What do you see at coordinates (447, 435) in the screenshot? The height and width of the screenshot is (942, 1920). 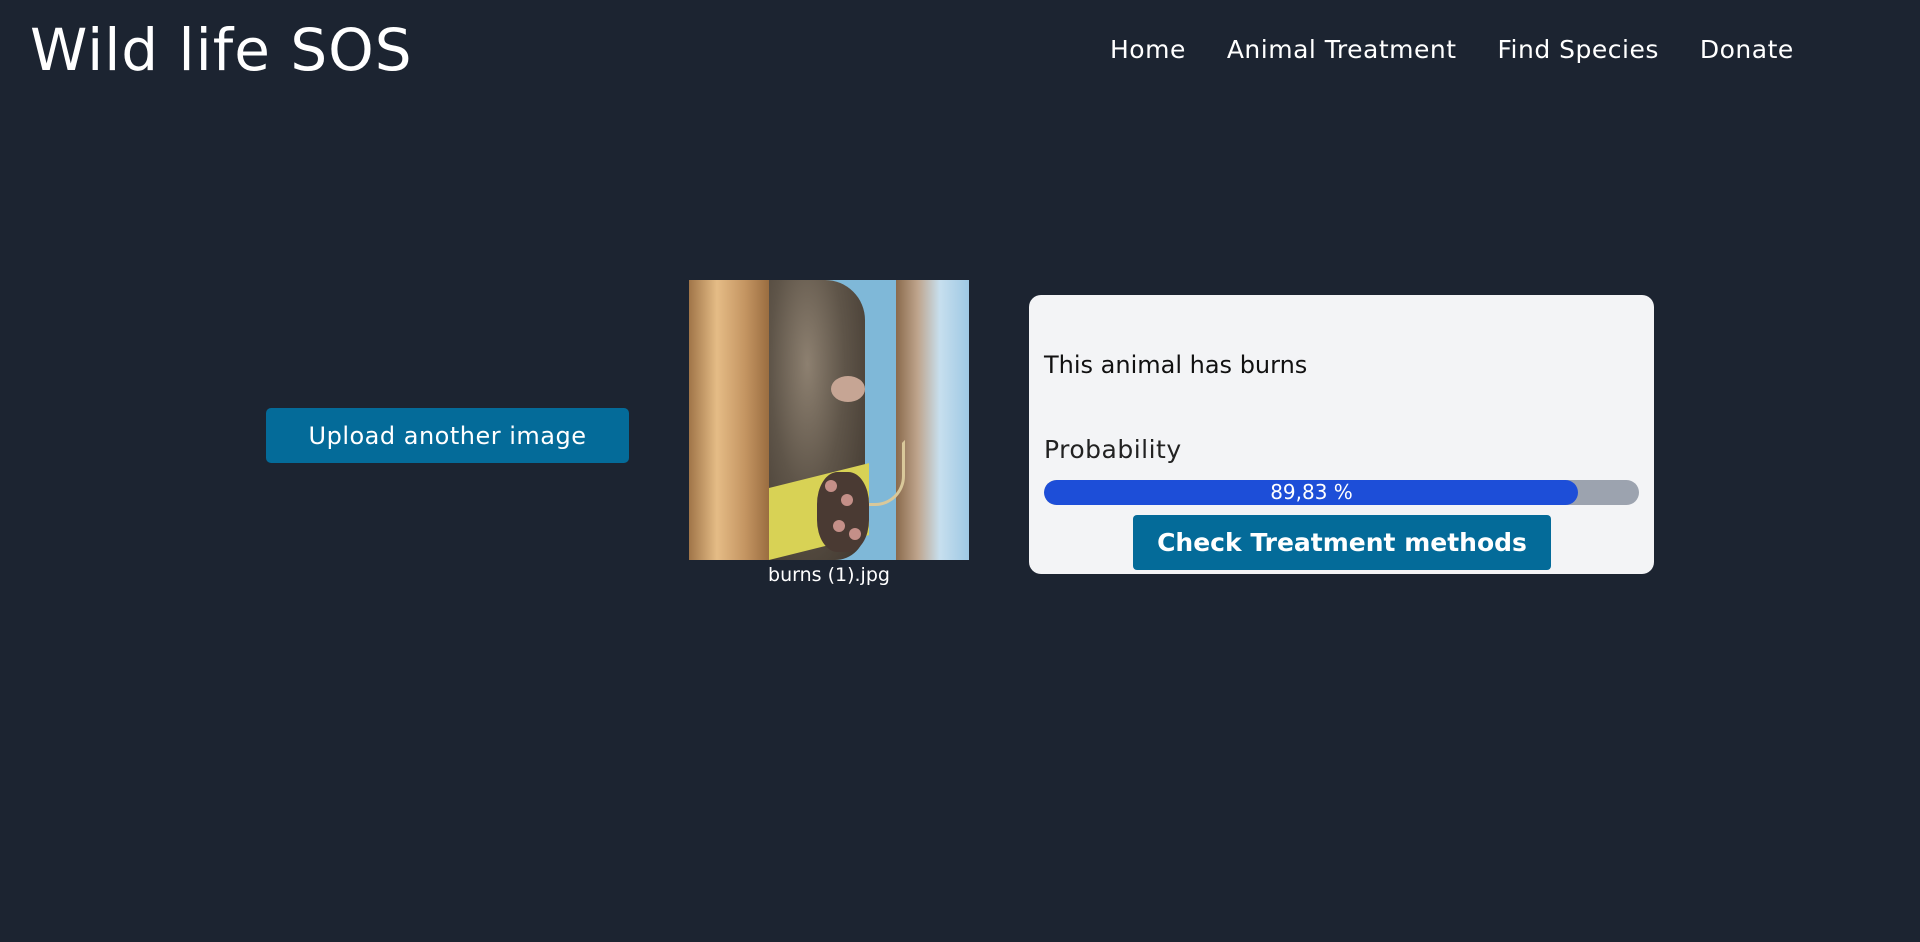 I see `upload-another-image-button: Upload another image` at bounding box center [447, 435].